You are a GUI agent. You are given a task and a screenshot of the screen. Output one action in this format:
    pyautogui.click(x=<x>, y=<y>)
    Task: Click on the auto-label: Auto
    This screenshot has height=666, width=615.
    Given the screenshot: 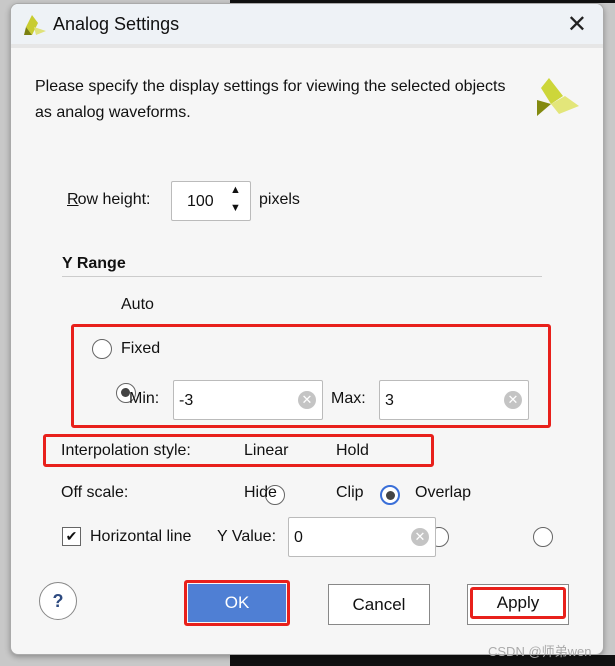 What is the action you would take?
    pyautogui.click(x=137, y=305)
    